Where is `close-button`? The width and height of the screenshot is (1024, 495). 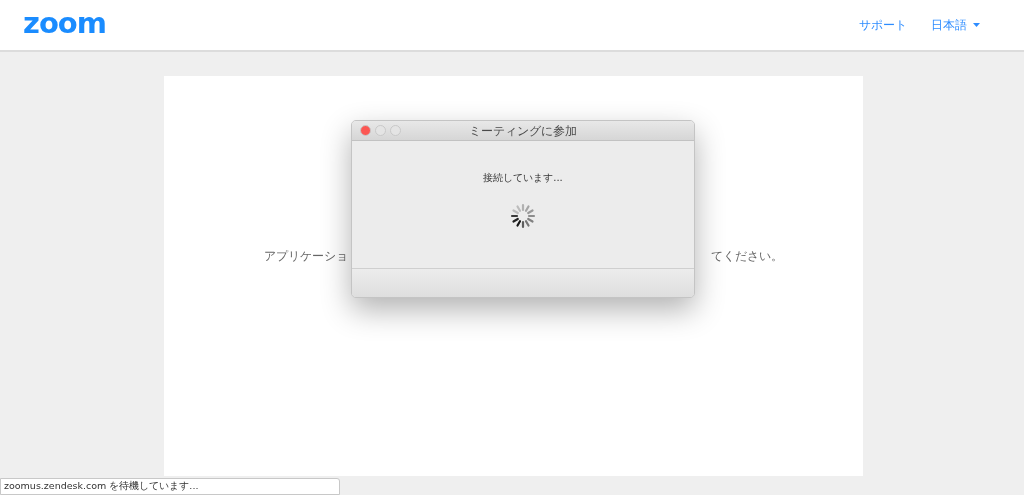
close-button is located at coordinates (365, 130).